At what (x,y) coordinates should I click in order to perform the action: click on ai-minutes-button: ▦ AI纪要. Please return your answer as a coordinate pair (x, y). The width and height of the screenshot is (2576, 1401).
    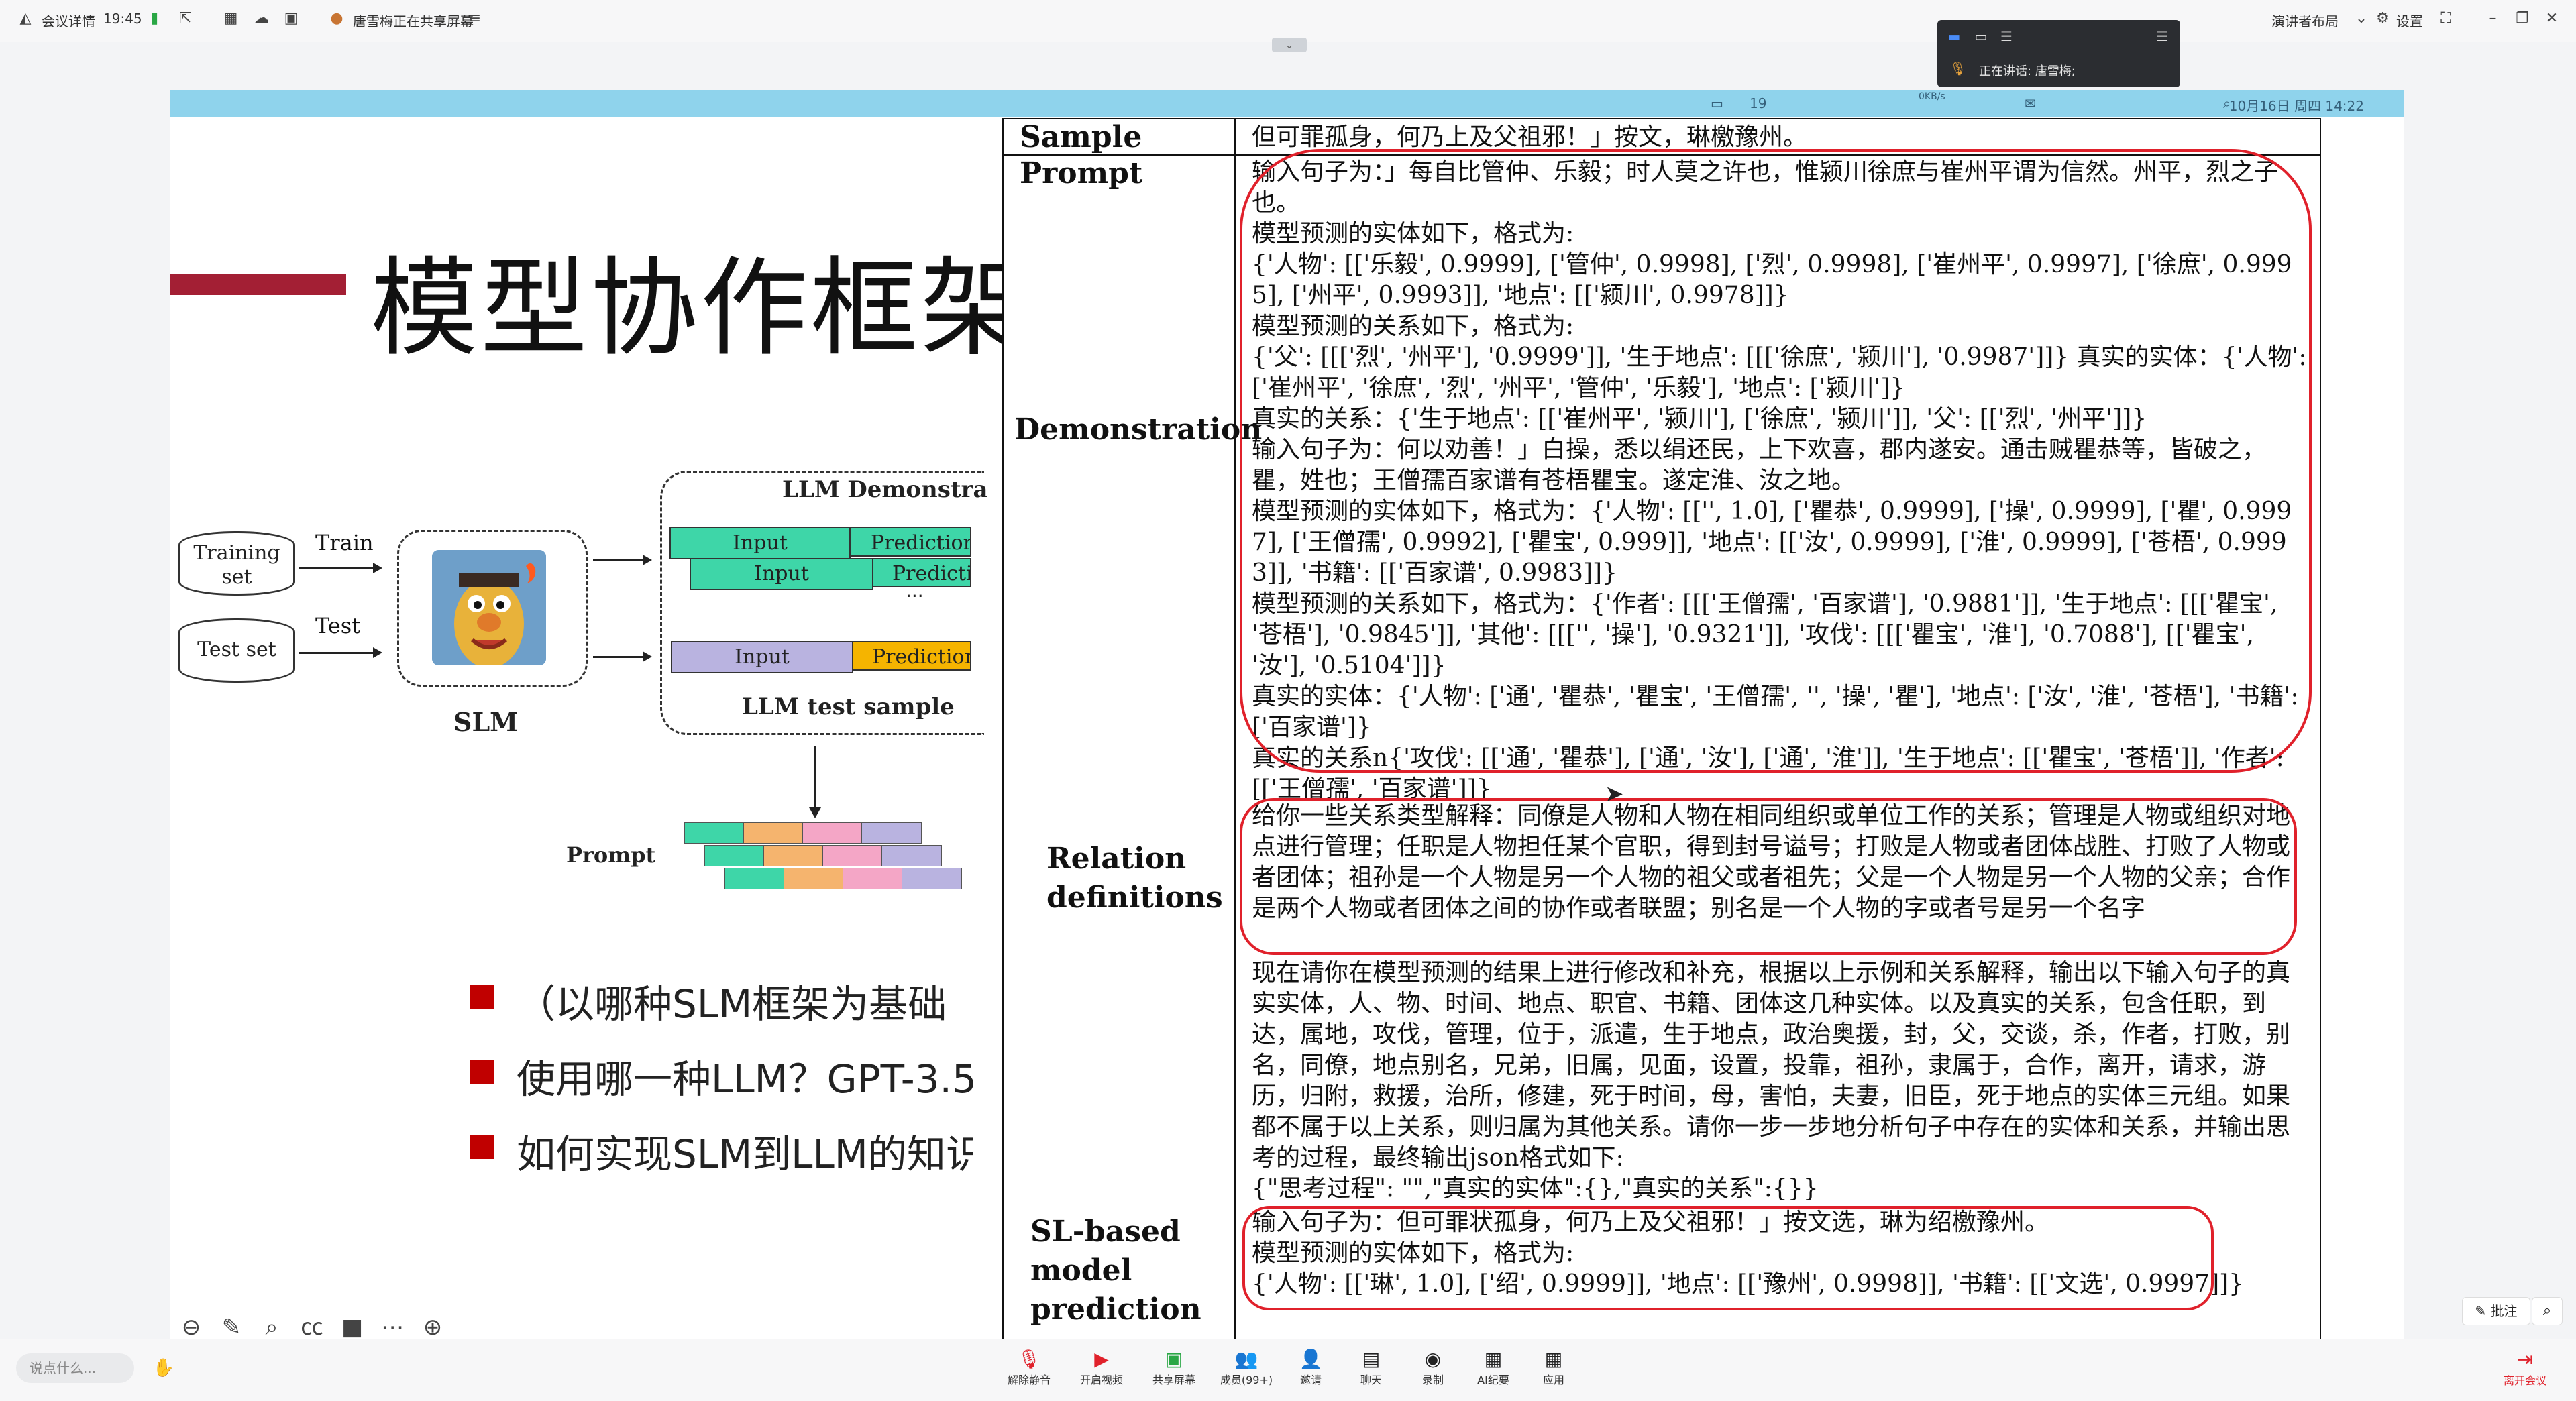
    Looking at the image, I should click on (1493, 1367).